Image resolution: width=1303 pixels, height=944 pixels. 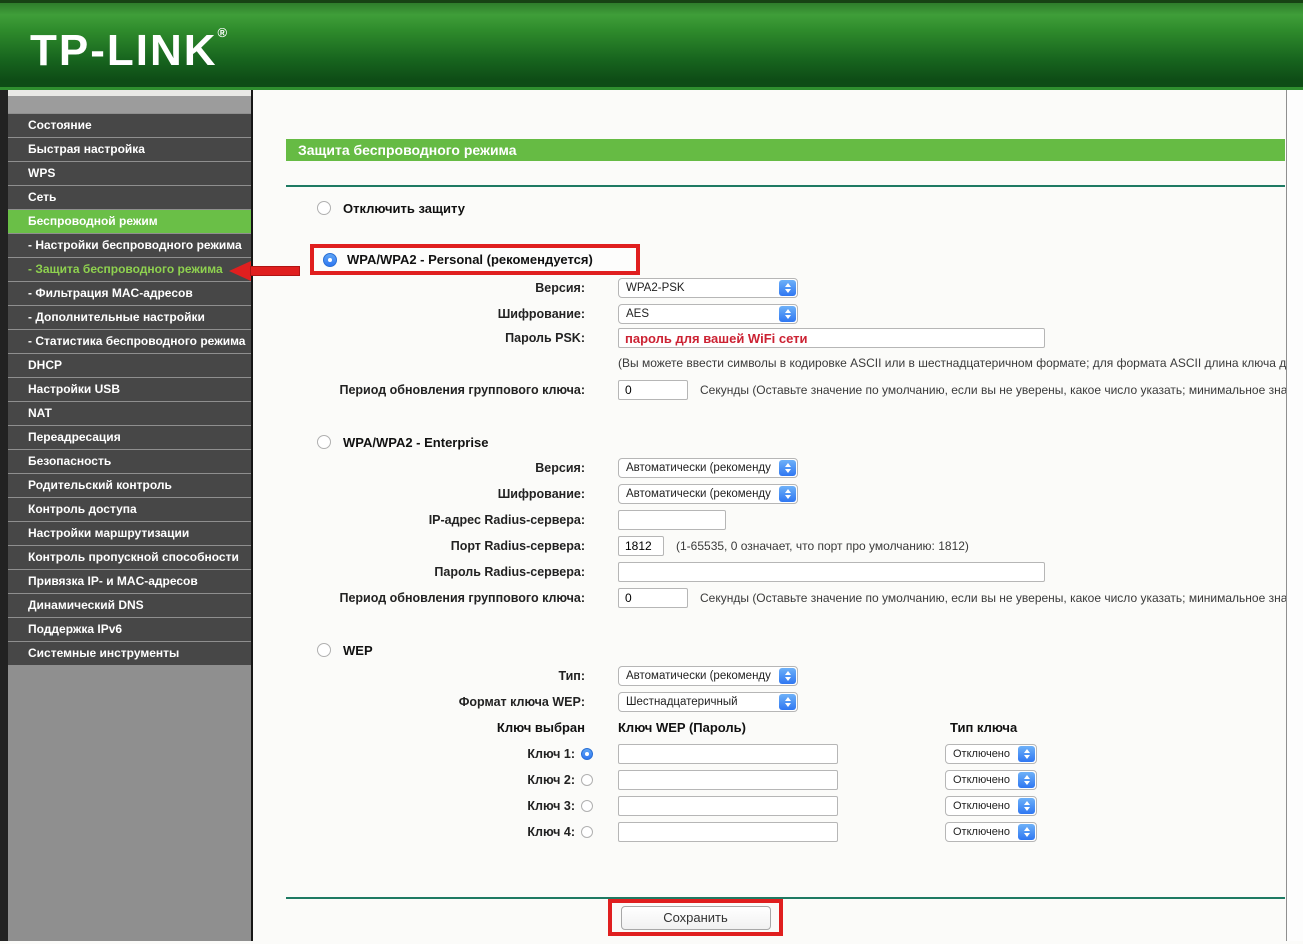 I want to click on ent-gkup-input, so click(x=653, y=598).